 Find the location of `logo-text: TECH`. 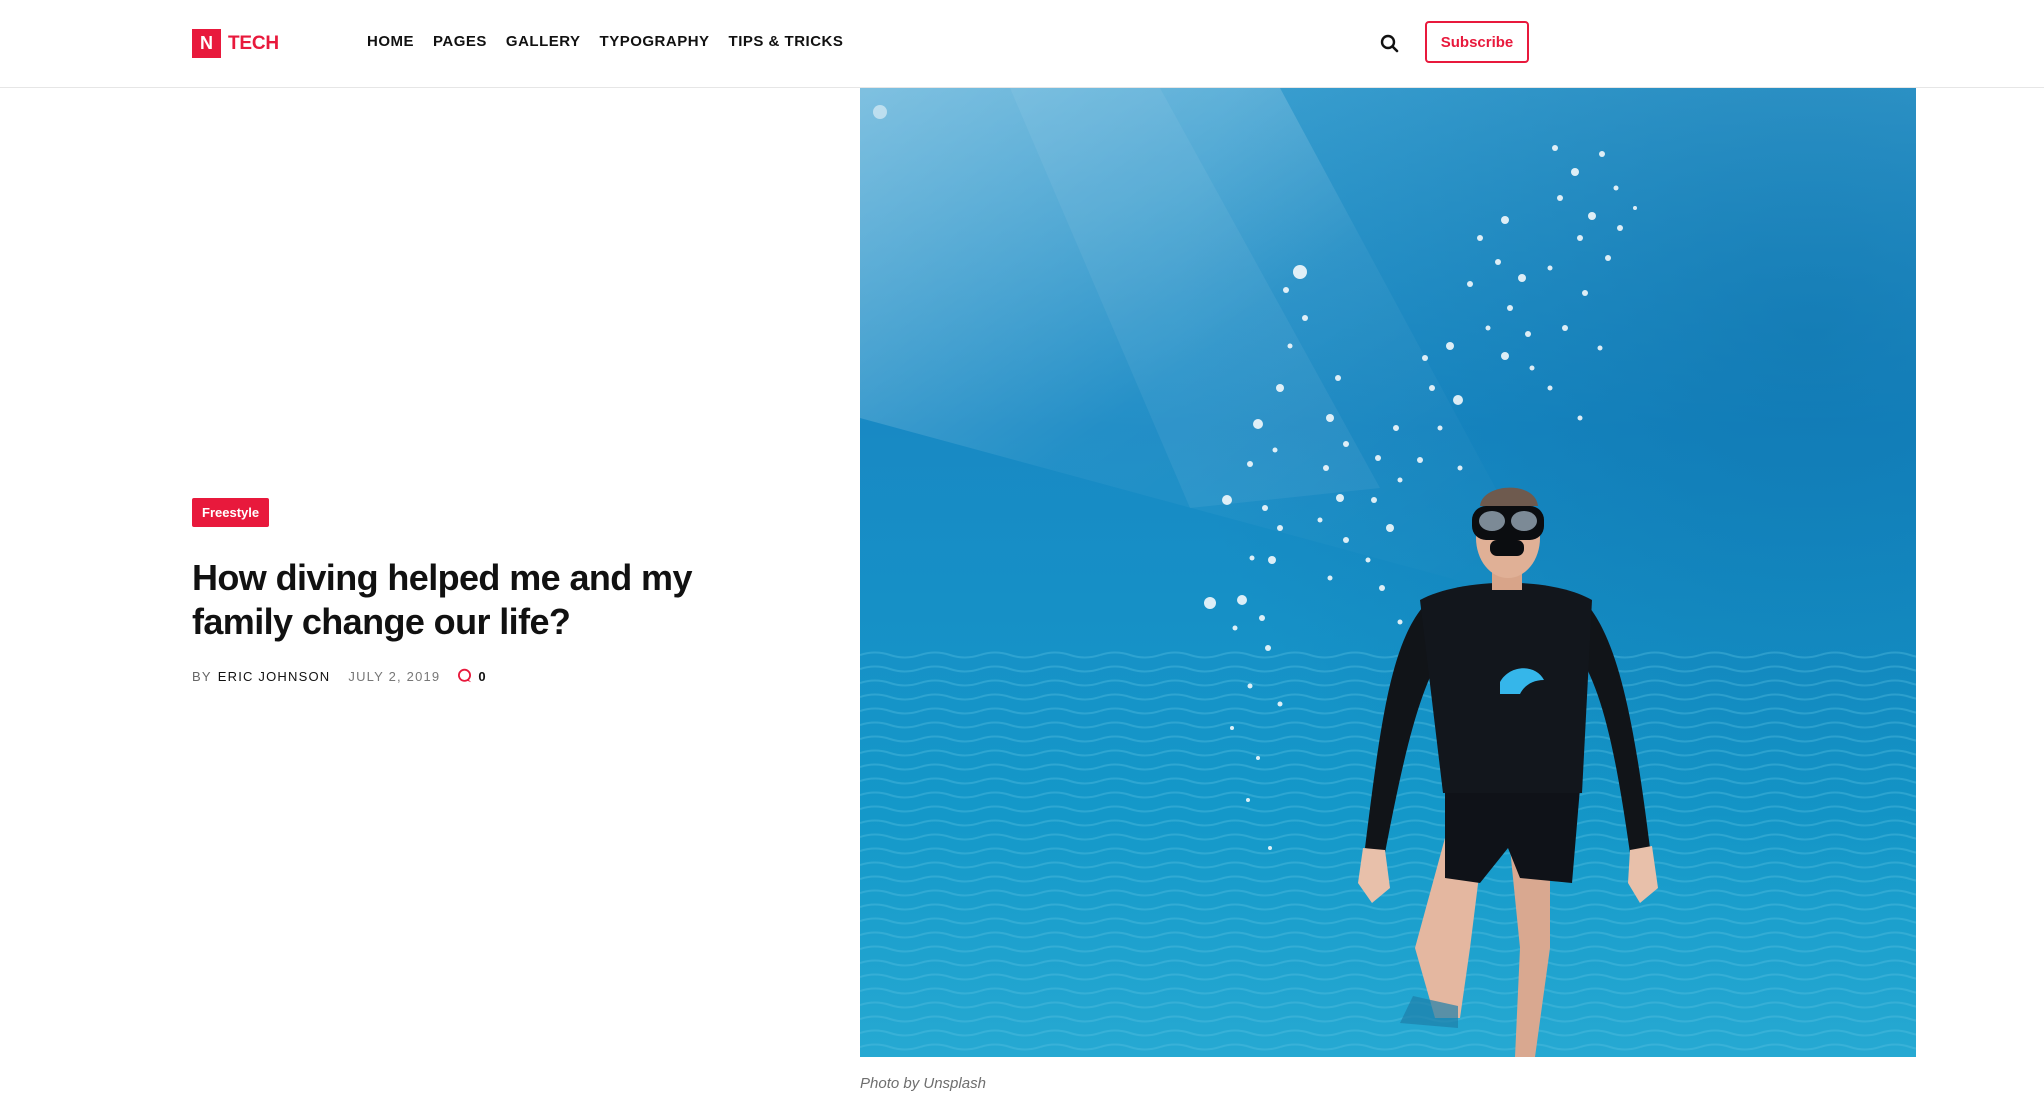

logo-text: TECH is located at coordinates (253, 43).